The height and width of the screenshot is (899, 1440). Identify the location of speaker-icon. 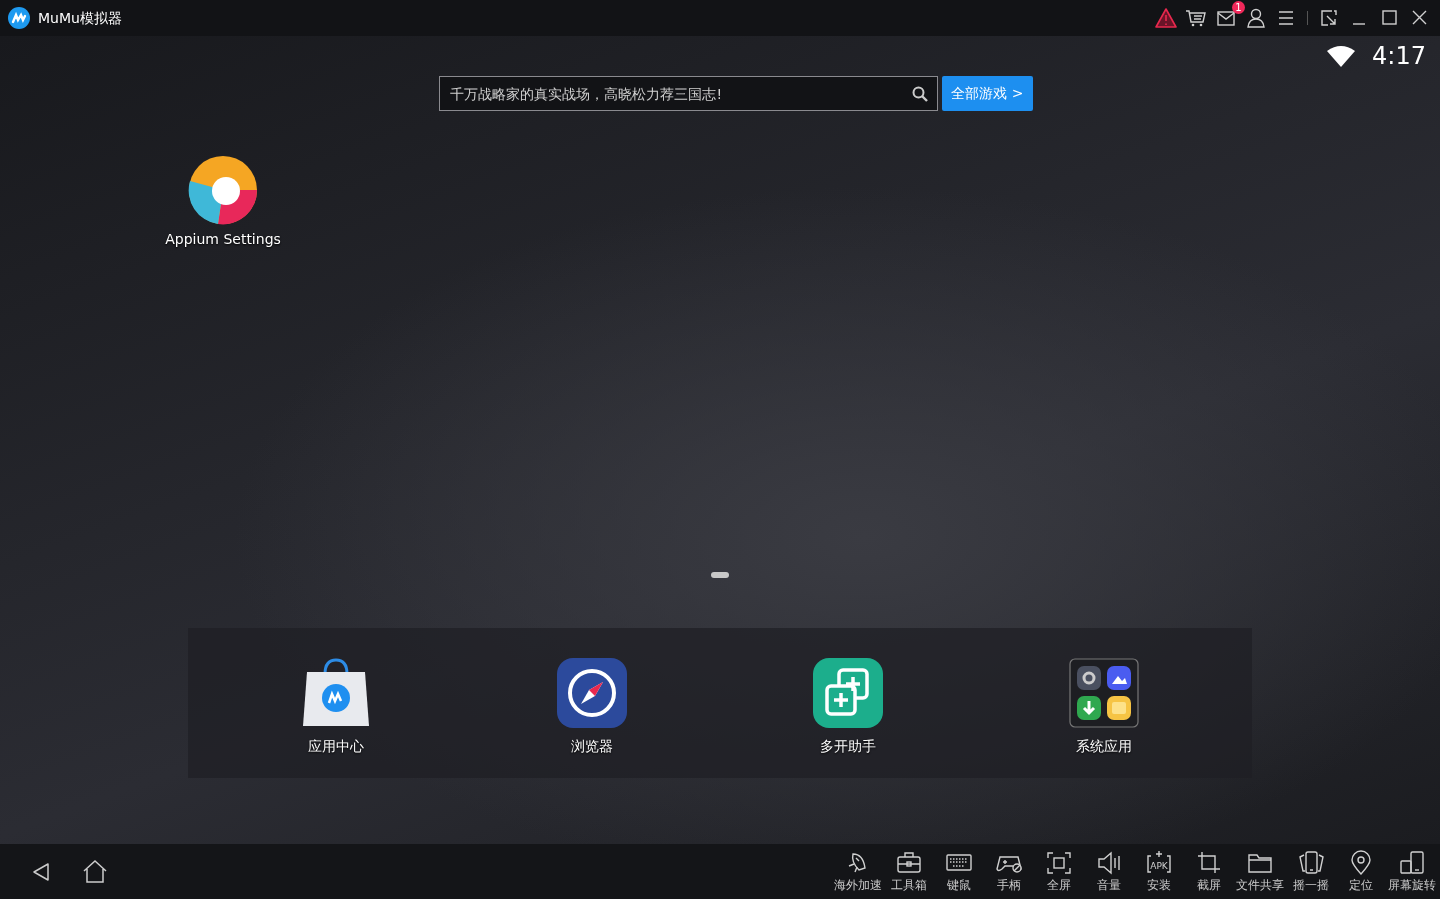
(1109, 862).